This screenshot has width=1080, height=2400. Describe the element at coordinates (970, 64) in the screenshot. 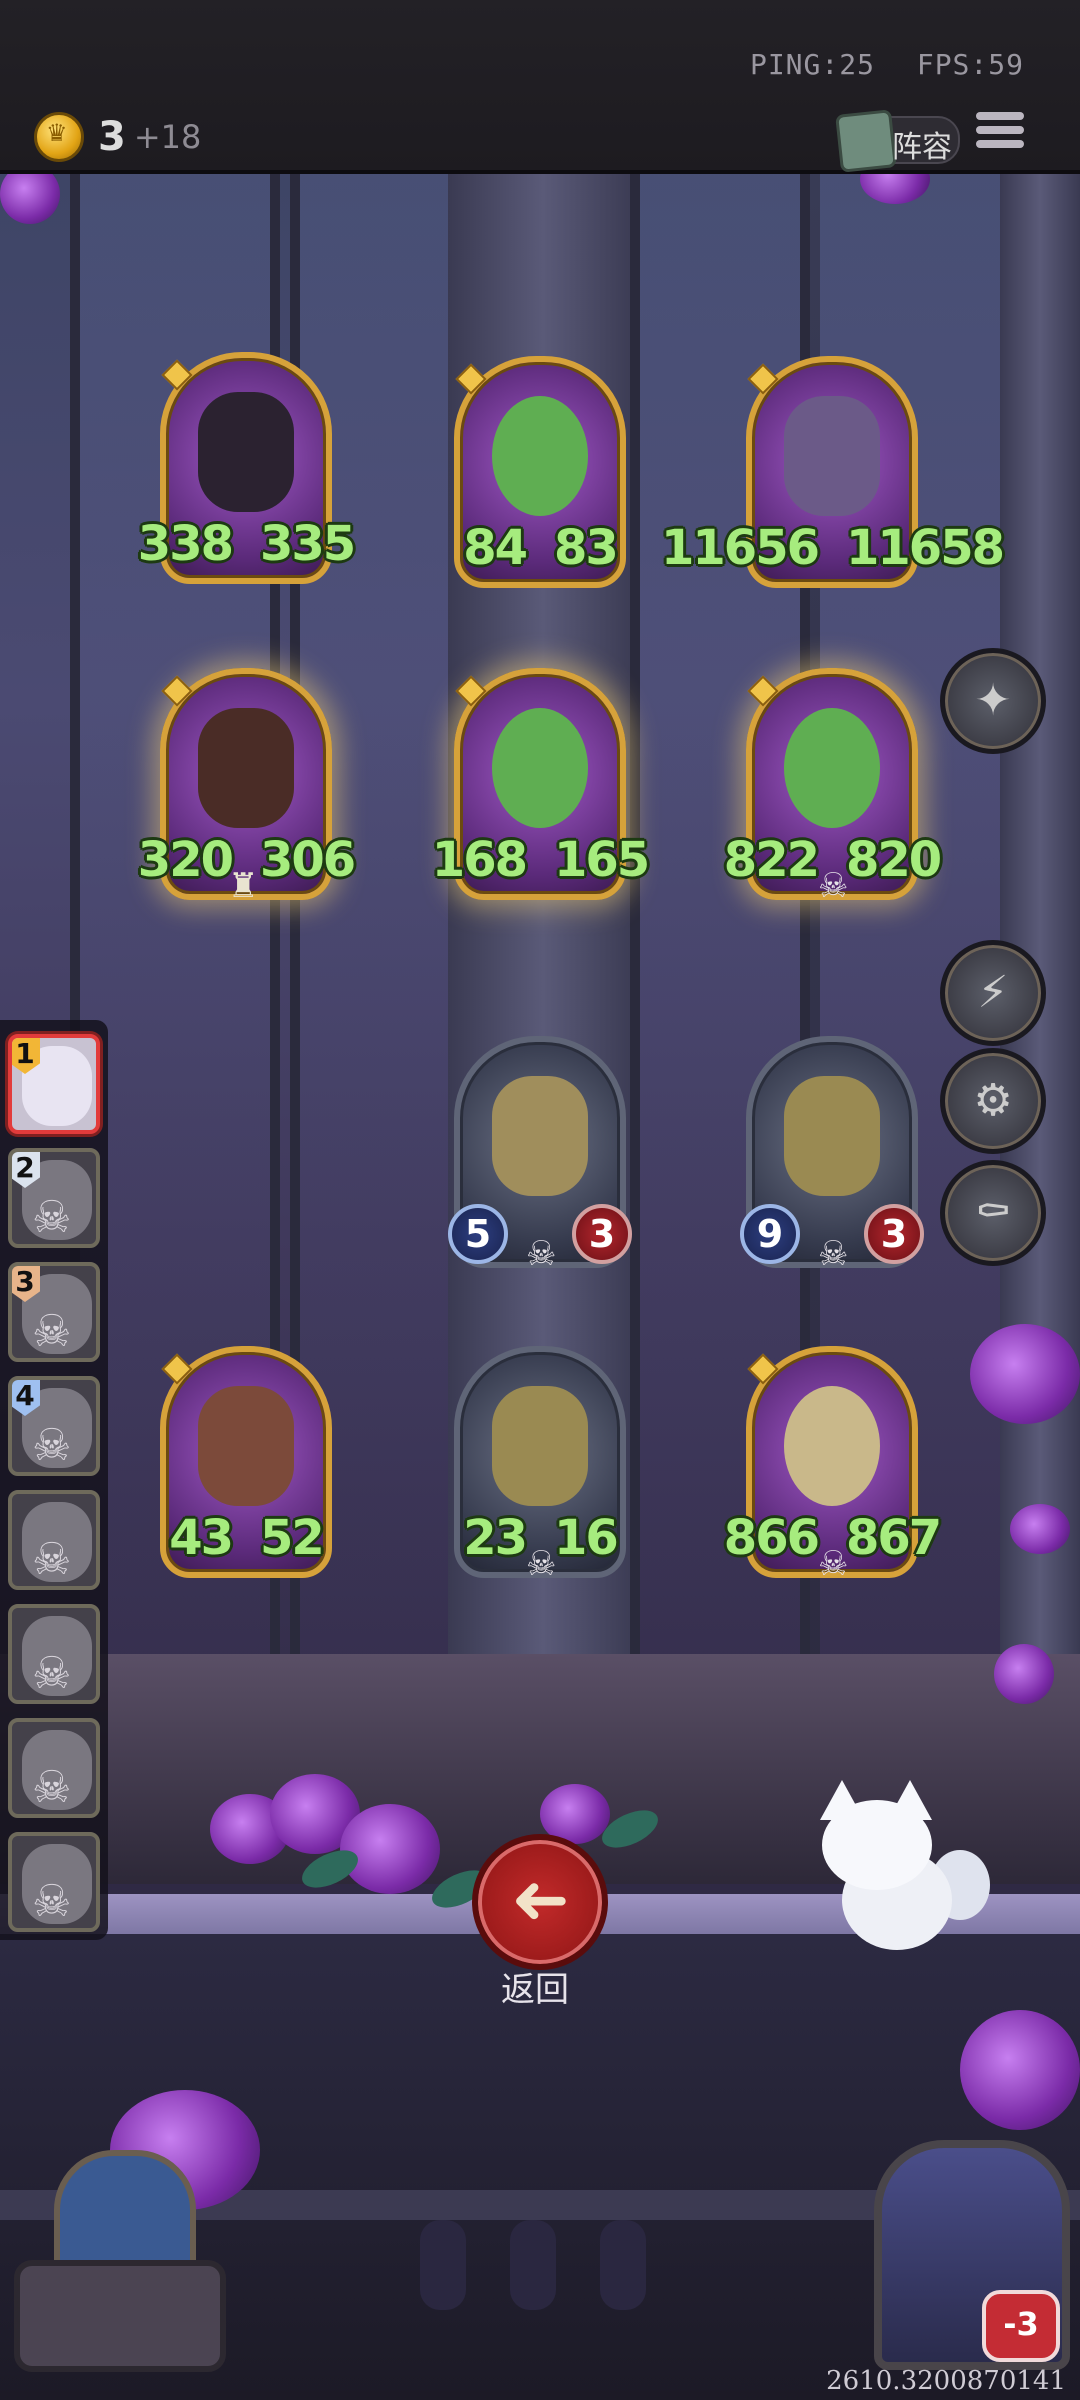

I see `fps-readout: FPS:59` at that location.